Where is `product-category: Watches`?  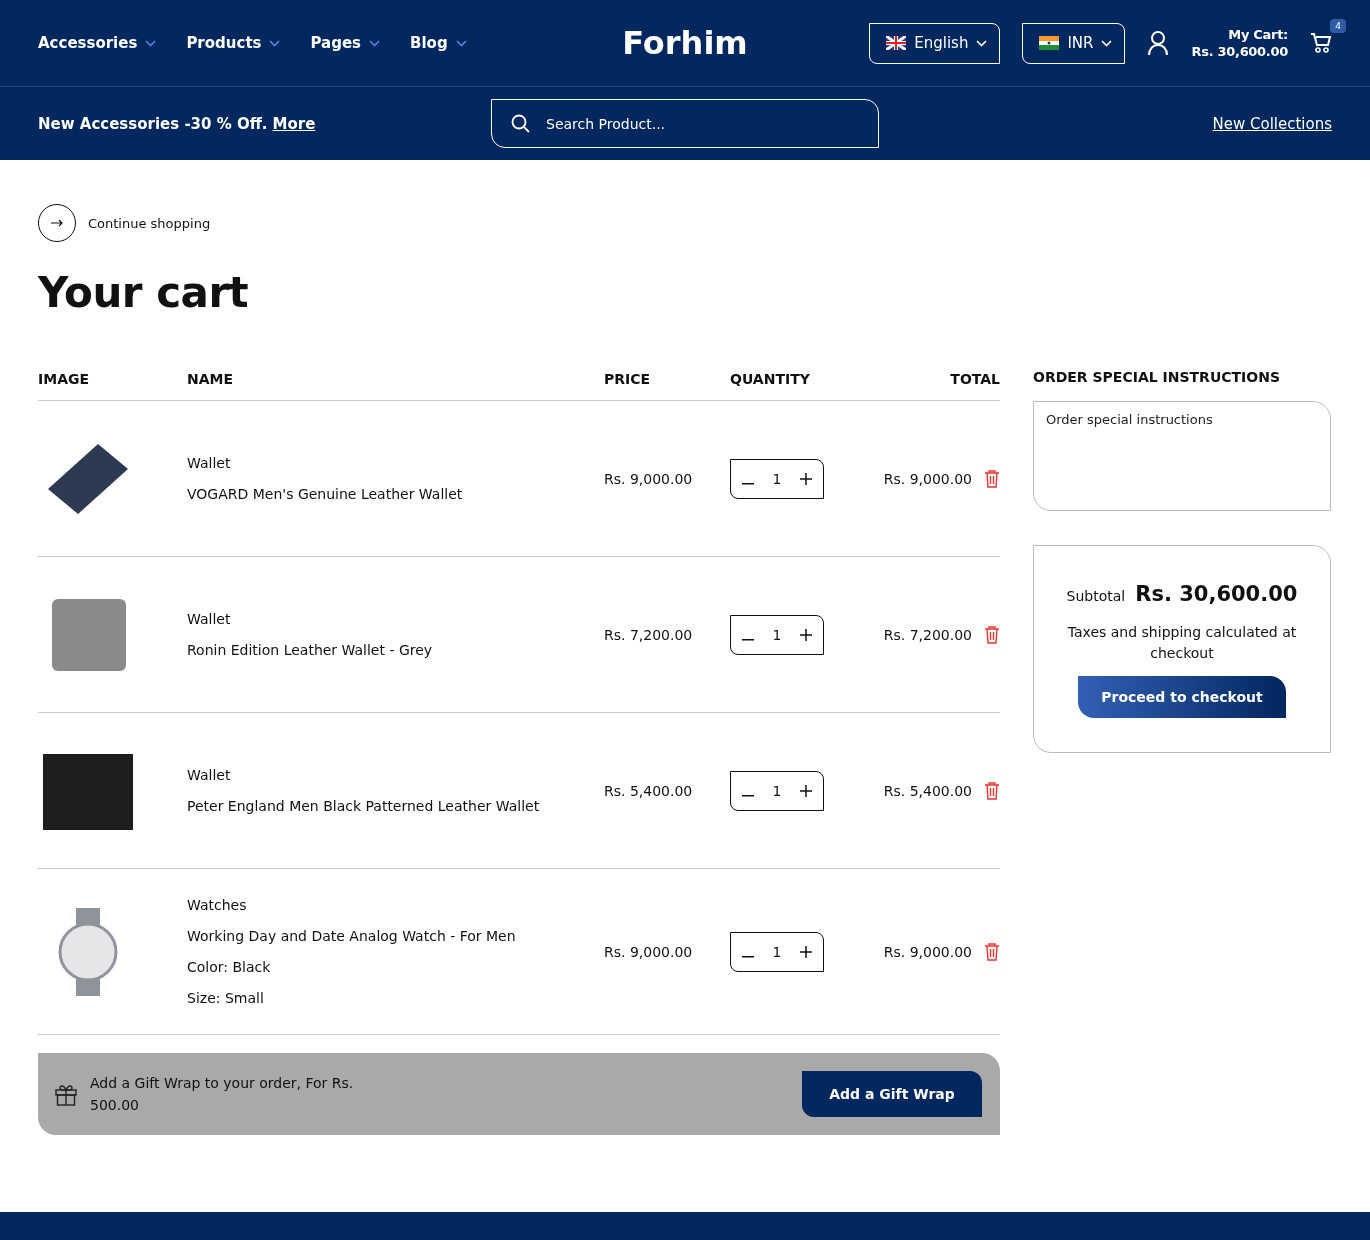 product-category: Watches is located at coordinates (217, 905).